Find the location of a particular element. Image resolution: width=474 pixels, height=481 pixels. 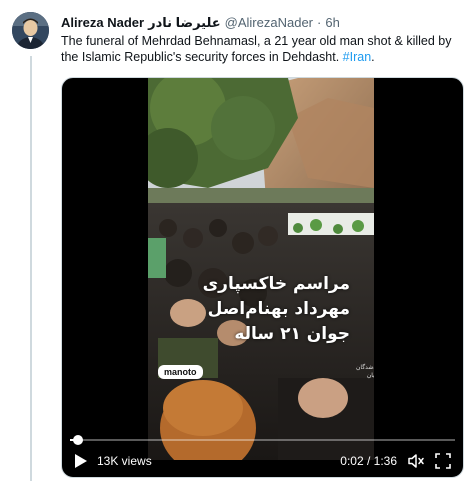

play-button is located at coordinates (81, 461).